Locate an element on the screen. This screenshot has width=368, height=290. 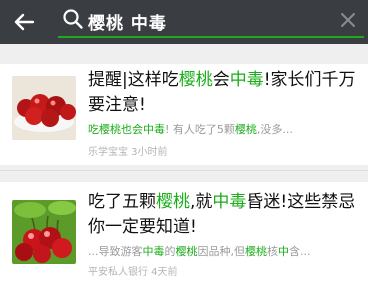
result-title: 提醒|这样吃樱桃会中毒!家长们千万要注意! is located at coordinates (223, 93).